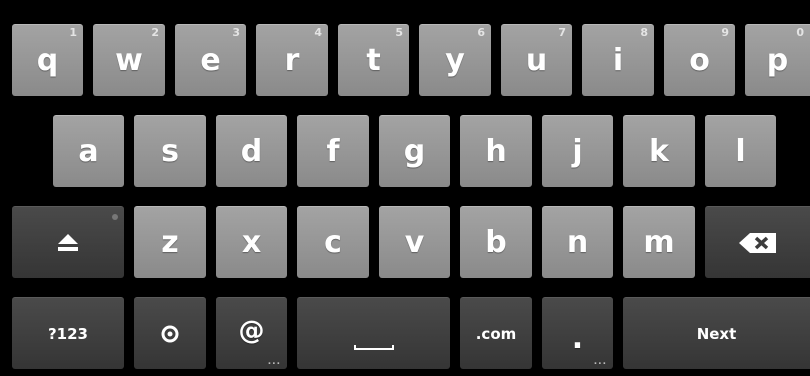  I want to click on next-label: Next, so click(716, 333).